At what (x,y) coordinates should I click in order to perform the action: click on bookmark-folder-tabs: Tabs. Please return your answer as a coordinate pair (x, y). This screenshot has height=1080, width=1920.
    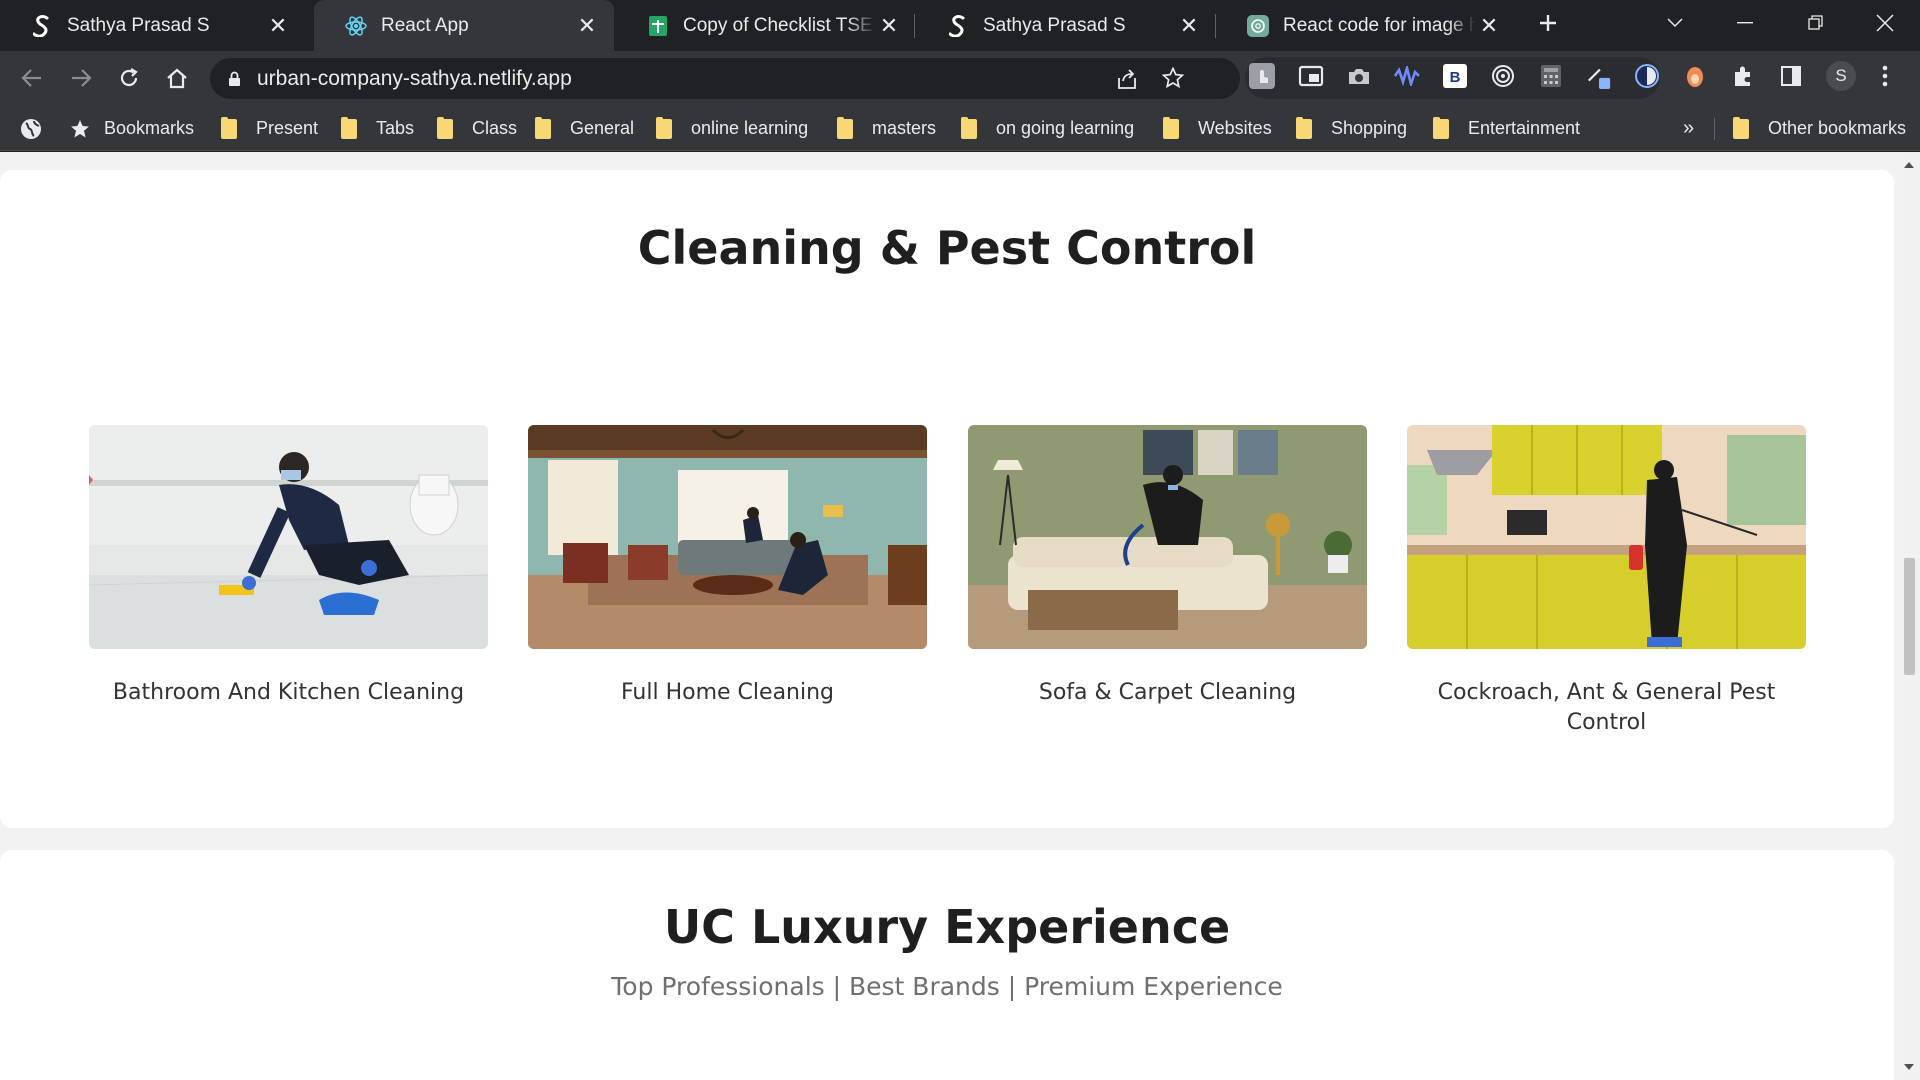
    Looking at the image, I should click on (377, 128).